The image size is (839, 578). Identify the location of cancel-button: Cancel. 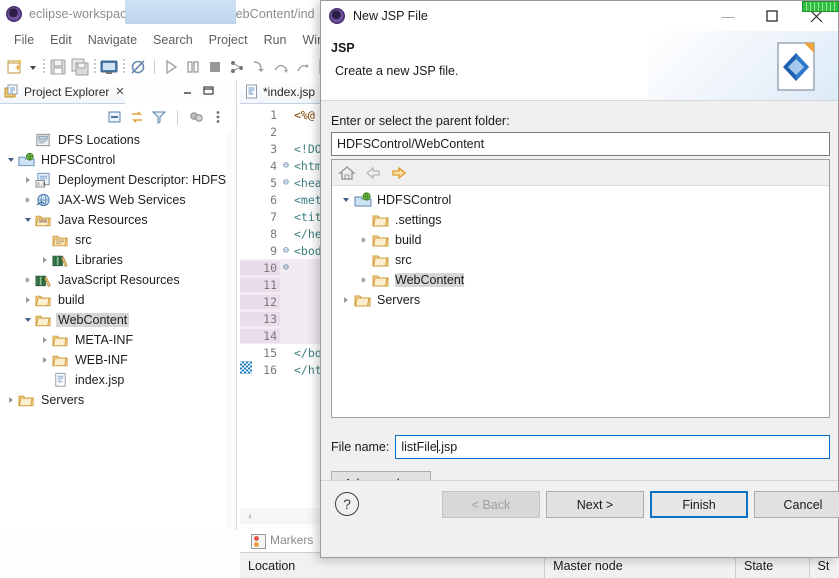
(796, 504).